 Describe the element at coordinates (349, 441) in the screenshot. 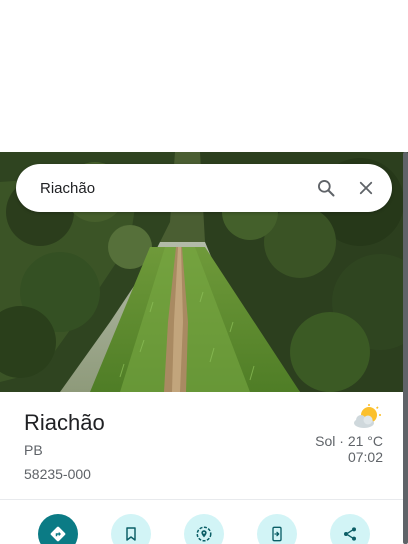

I see `weather-condition: Sol · 21 °C` at that location.